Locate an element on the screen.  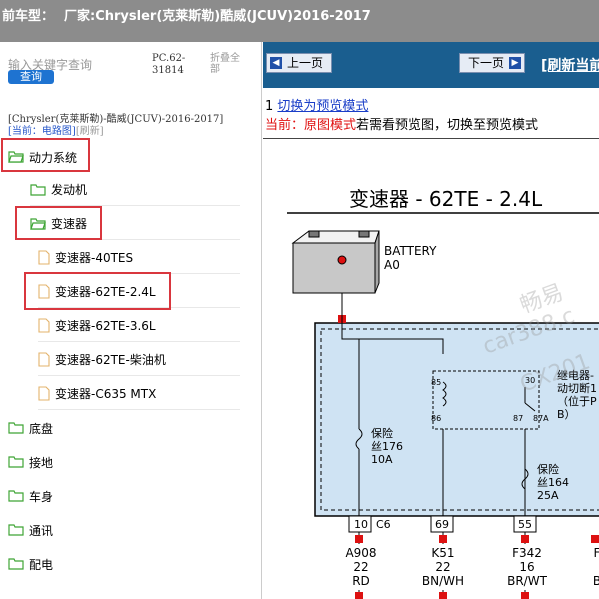
relay-pin-86: 86 is located at coordinates (436, 418).